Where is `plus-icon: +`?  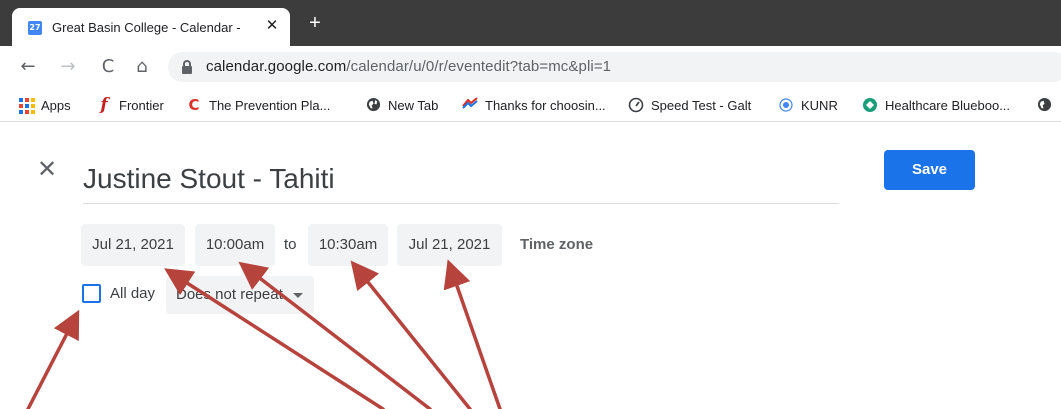
plus-icon: + is located at coordinates (315, 23).